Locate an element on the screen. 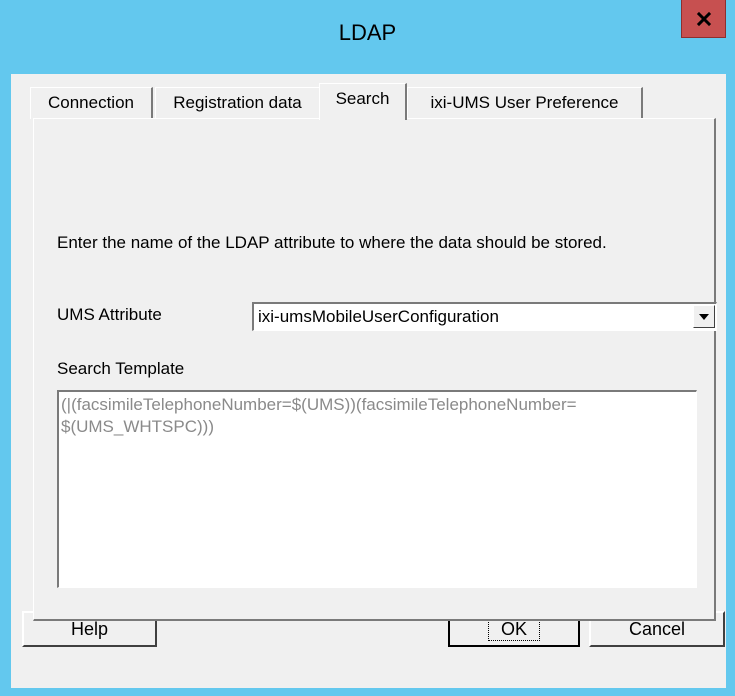  tab-label: Registration data is located at coordinates (237, 102).